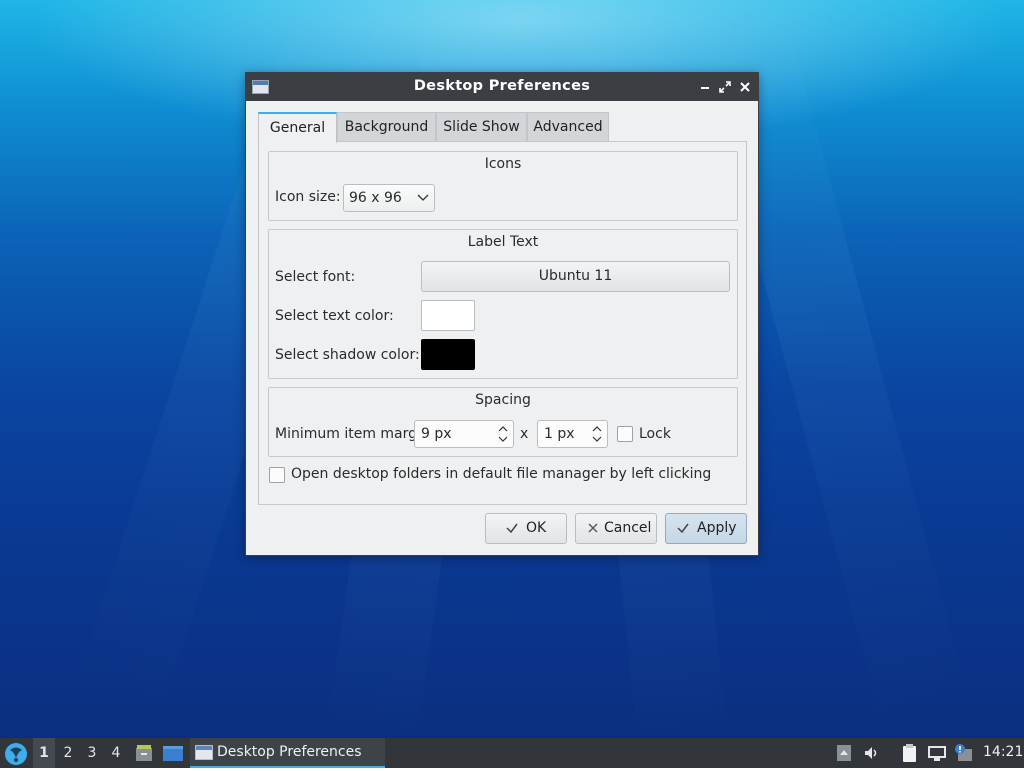  I want to click on show-desktop-button, so click(172, 753).